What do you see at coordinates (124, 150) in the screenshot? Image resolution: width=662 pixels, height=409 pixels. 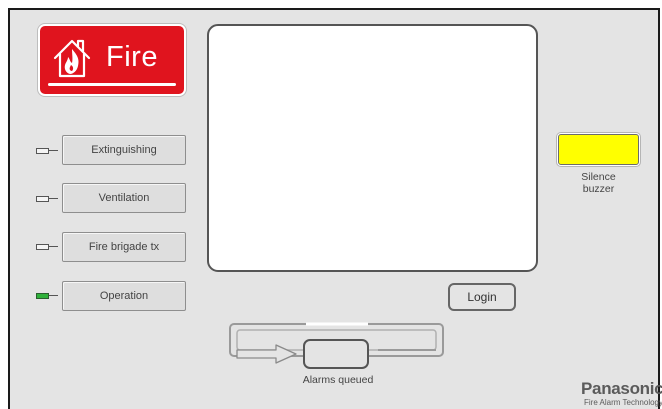 I see `extinguishing-button: Extinguishing` at bounding box center [124, 150].